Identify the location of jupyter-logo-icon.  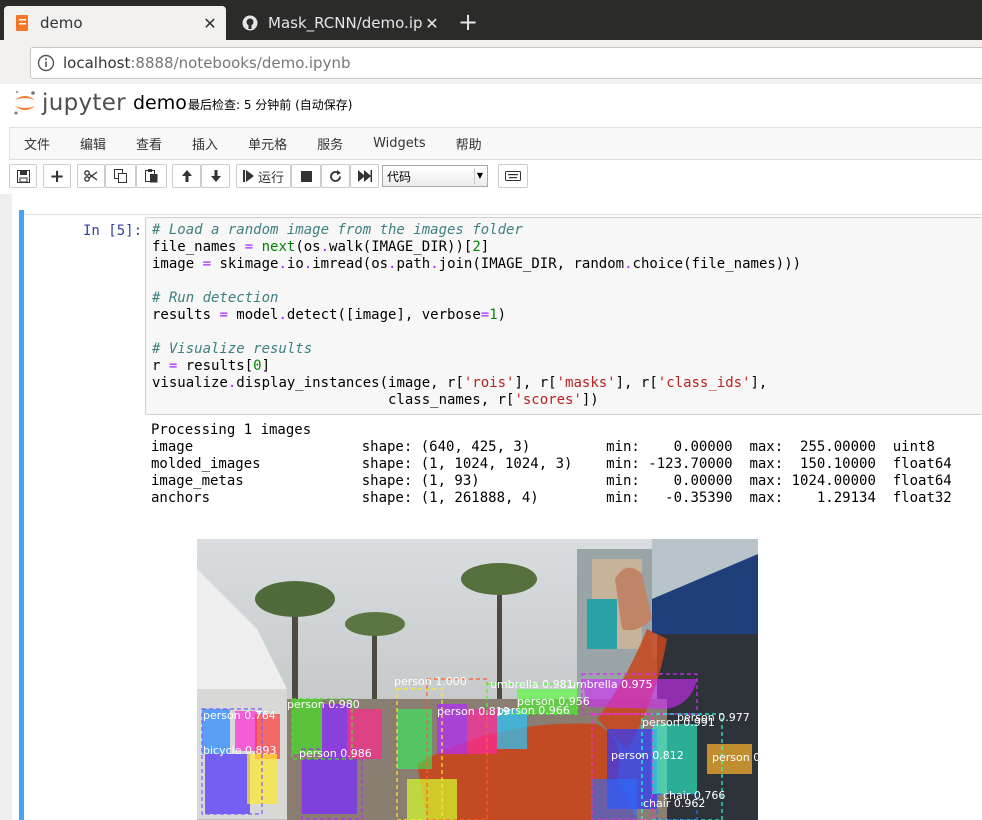
(24, 102).